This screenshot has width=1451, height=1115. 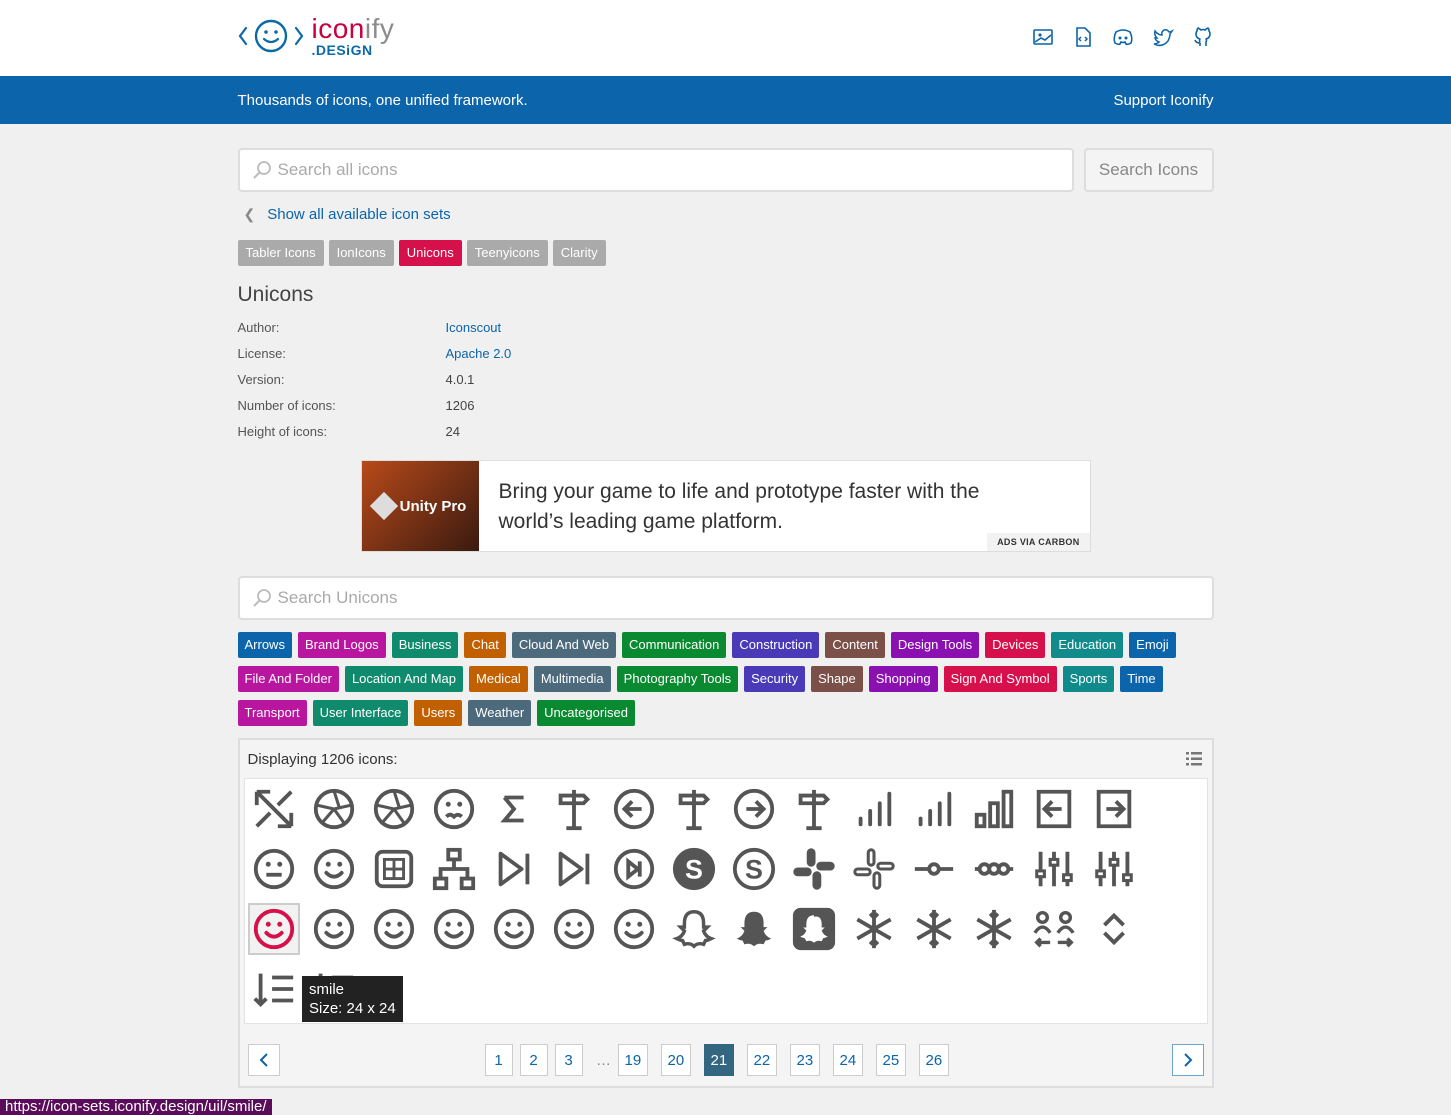 What do you see at coordinates (814, 869) in the screenshot?
I see `slack-icon` at bounding box center [814, 869].